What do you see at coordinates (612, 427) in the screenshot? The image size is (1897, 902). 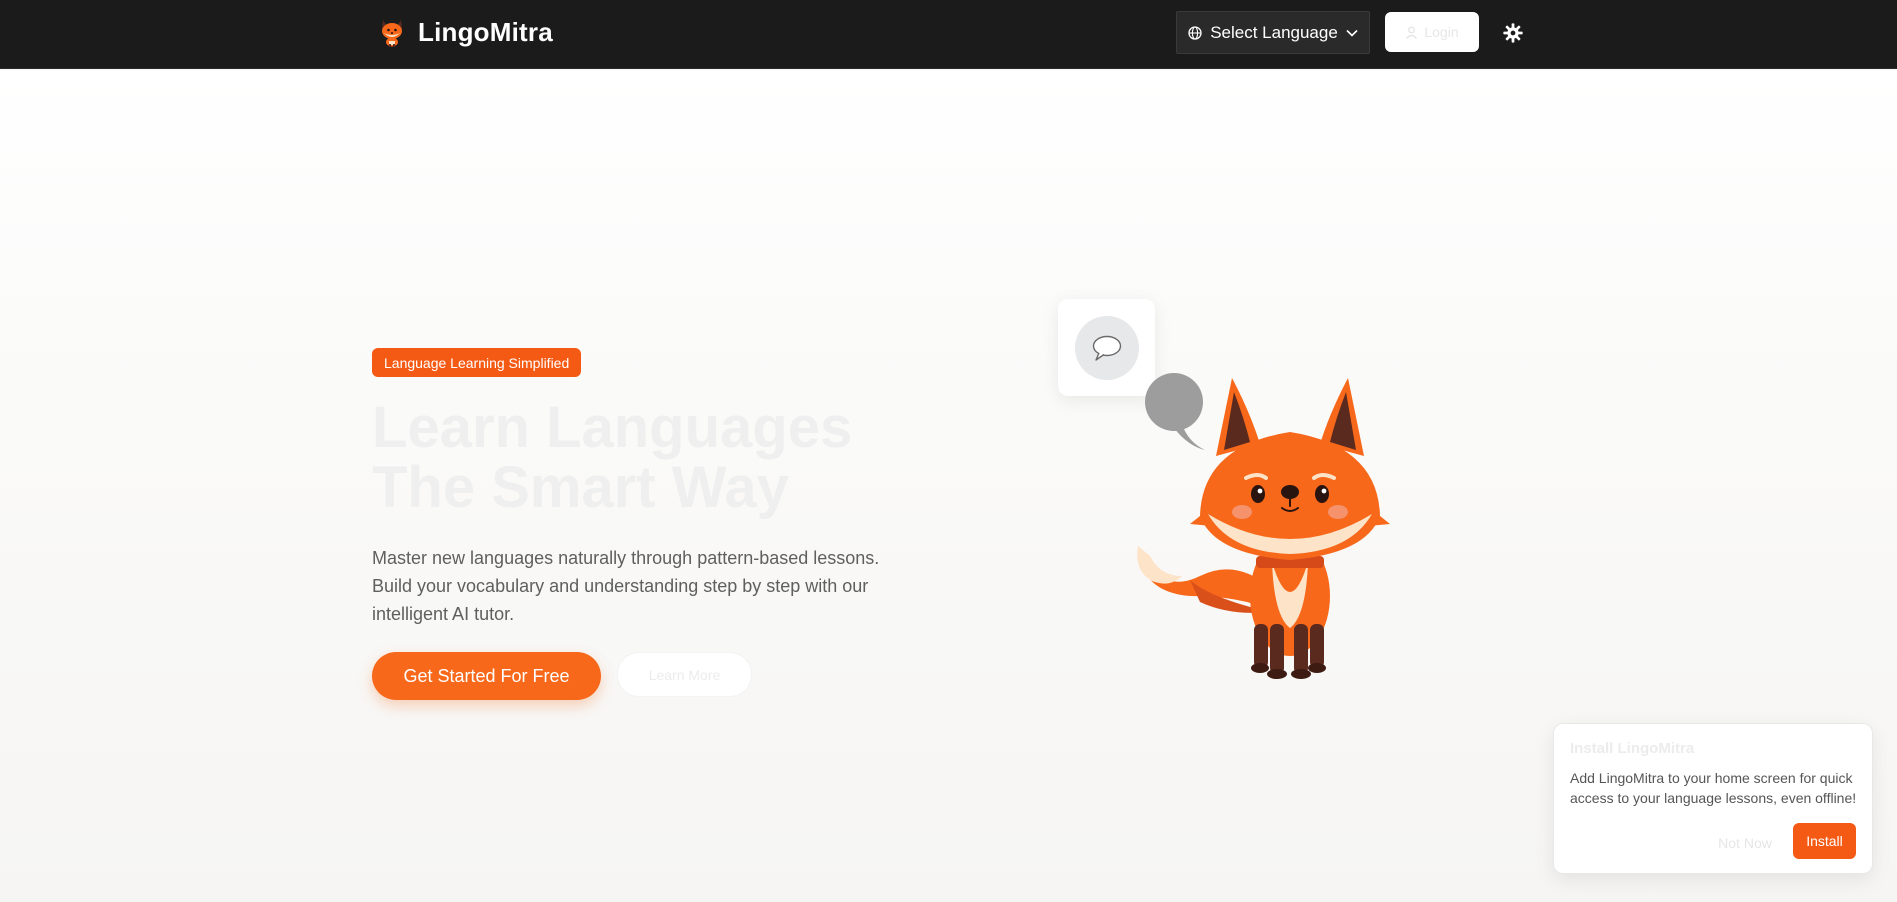 I see `hero-headline-line1: Learn Languages` at bounding box center [612, 427].